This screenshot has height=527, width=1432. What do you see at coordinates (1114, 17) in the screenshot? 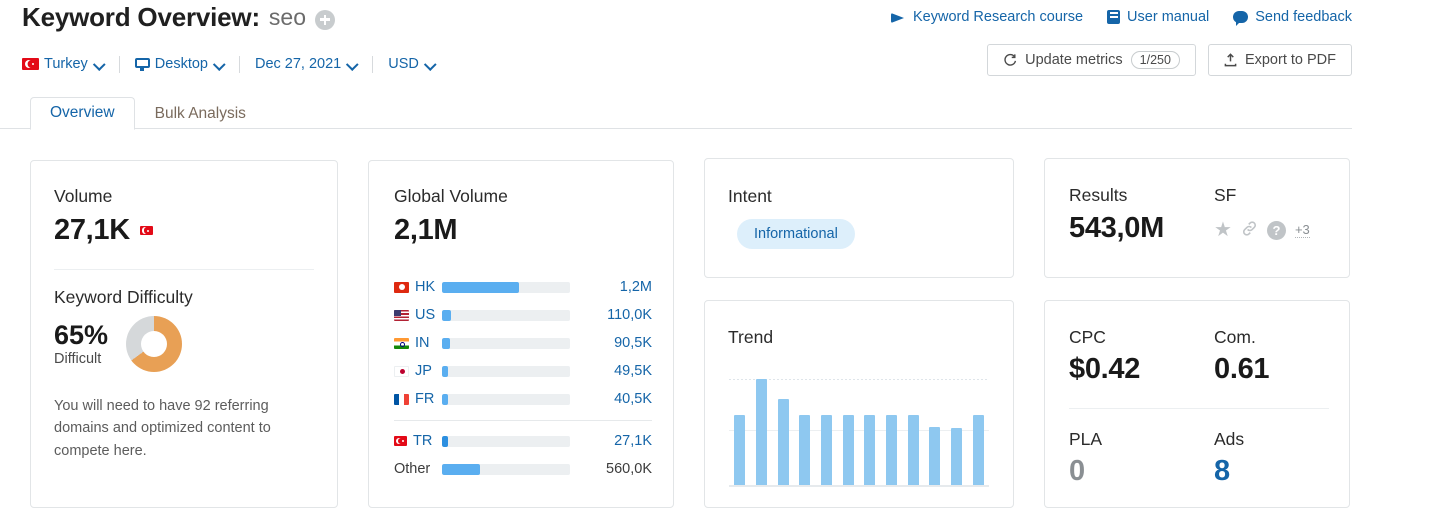
I see `book-icon` at bounding box center [1114, 17].